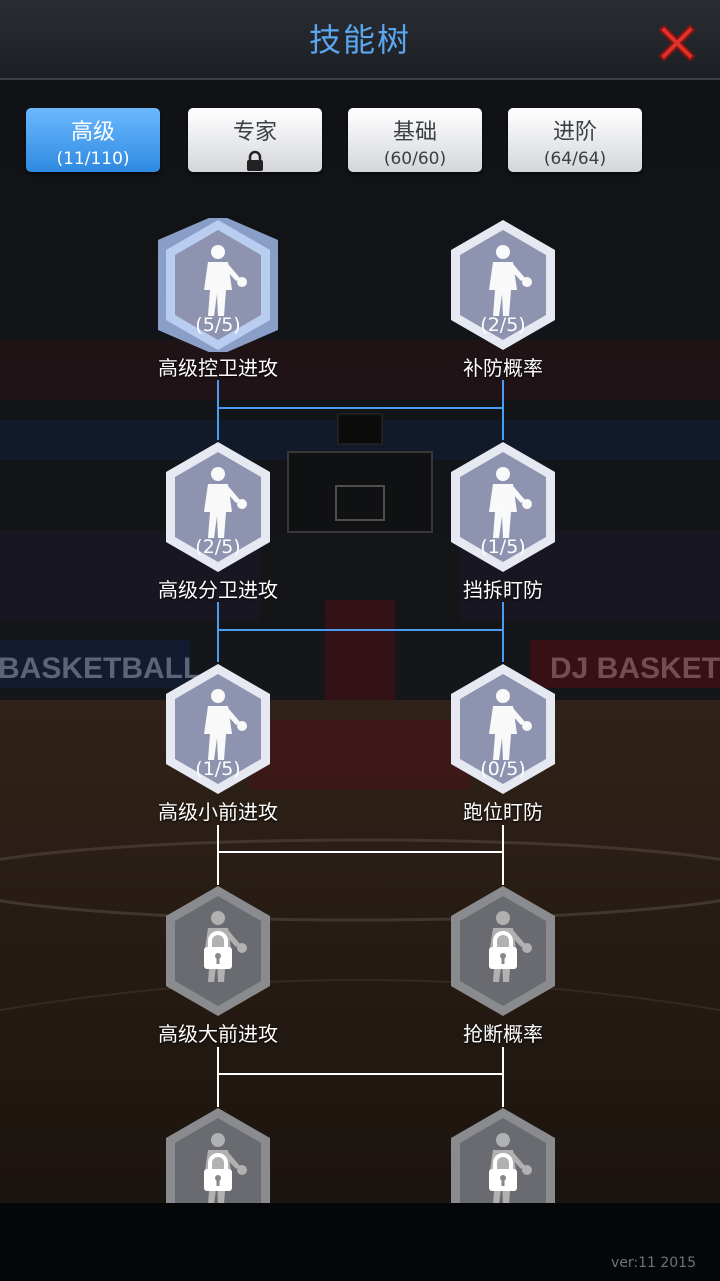  I want to click on tab-advanced: 高级 (11/110), so click(93, 140).